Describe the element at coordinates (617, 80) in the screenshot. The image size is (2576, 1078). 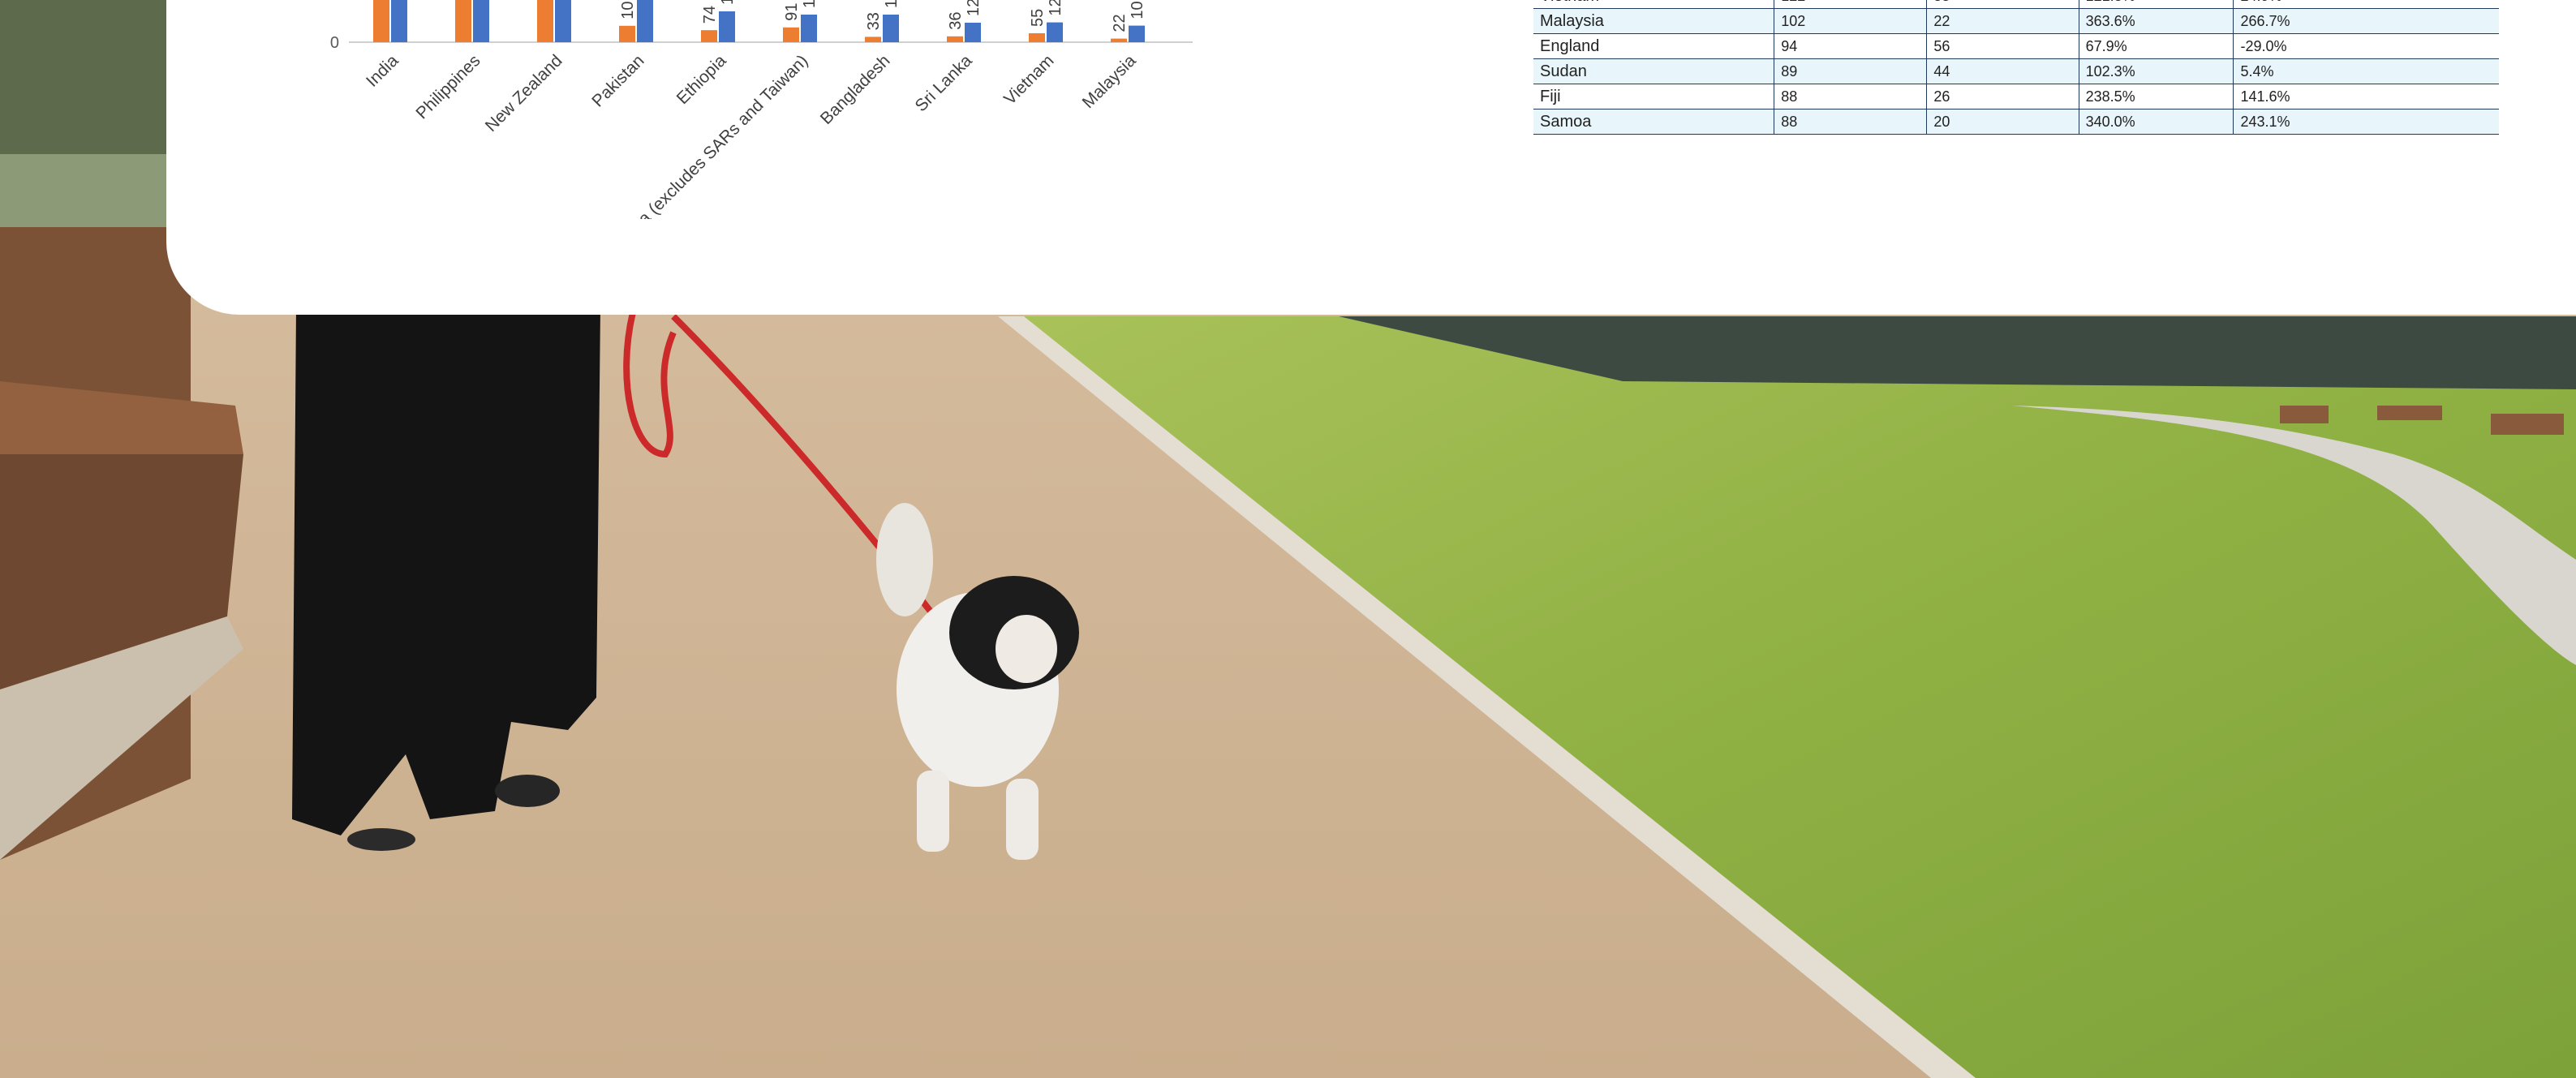
I see `x-tick-label: Pakistan` at that location.